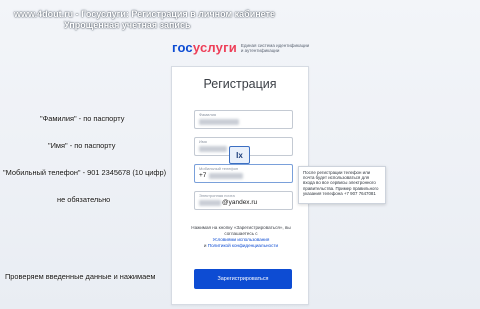 The height and width of the screenshot is (309, 480). I want to click on annotation-check: Проверяем введенные данные и нажимаем, so click(80, 276).